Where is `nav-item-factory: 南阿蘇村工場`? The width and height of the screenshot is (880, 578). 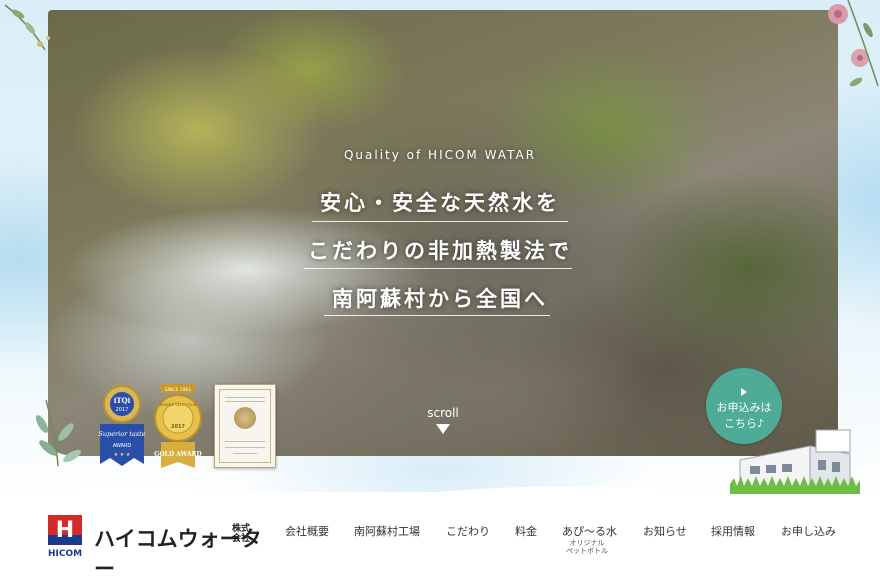 nav-item-factory: 南阿蘇村工場 is located at coordinates (387, 531).